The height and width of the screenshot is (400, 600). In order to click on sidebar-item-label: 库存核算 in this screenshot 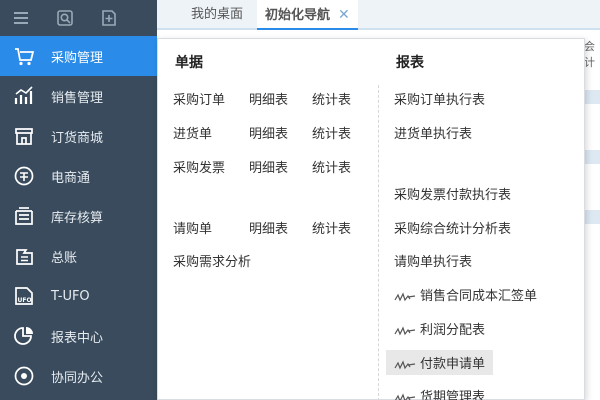, I will do `click(77, 218)`.